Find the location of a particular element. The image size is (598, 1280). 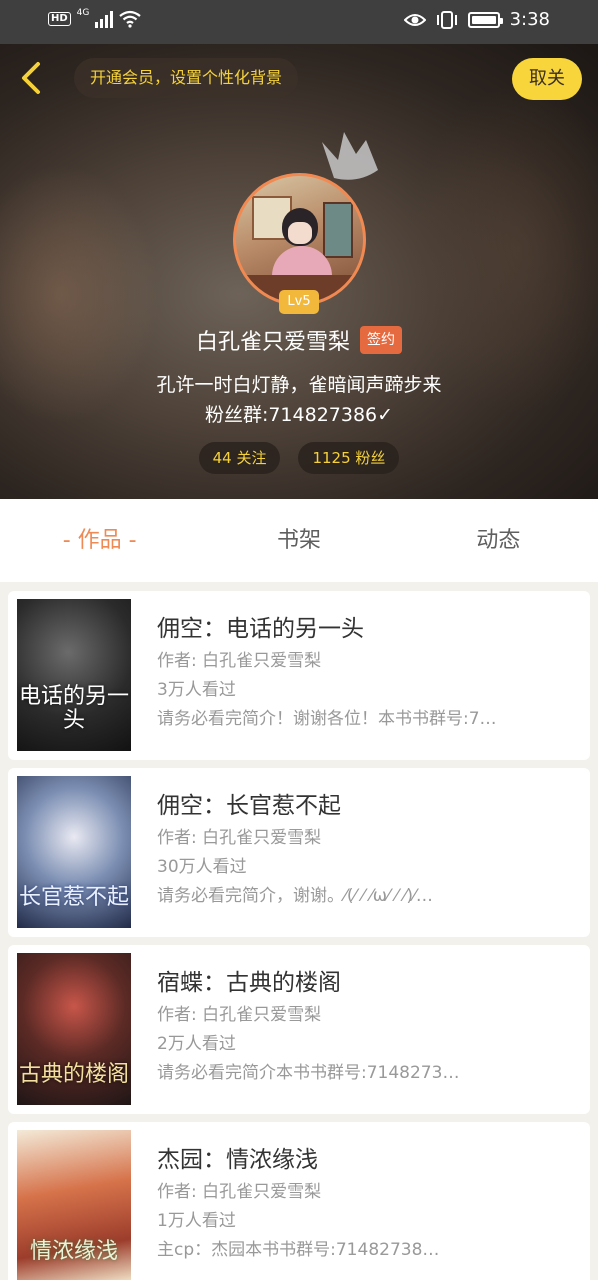

work-title: 佣空：电话的另一头 is located at coordinates (260, 629).